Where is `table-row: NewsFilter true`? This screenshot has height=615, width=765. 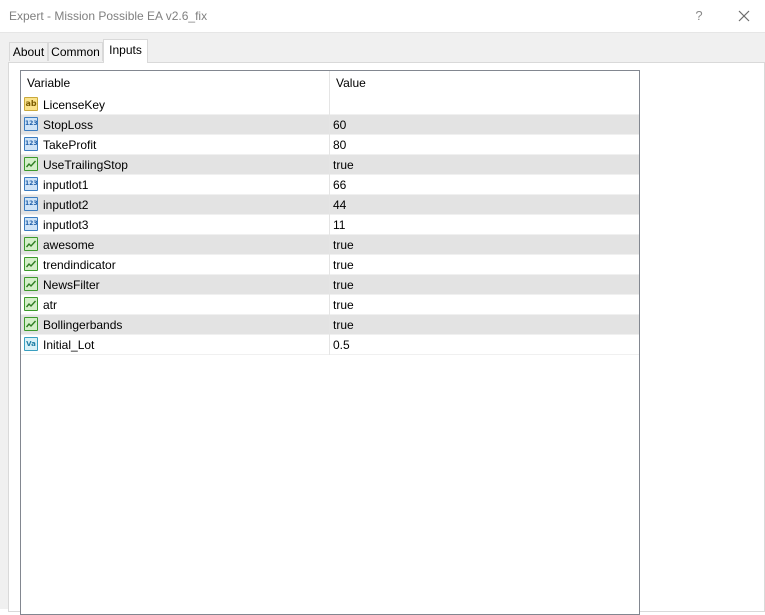 table-row: NewsFilter true is located at coordinates (330, 285).